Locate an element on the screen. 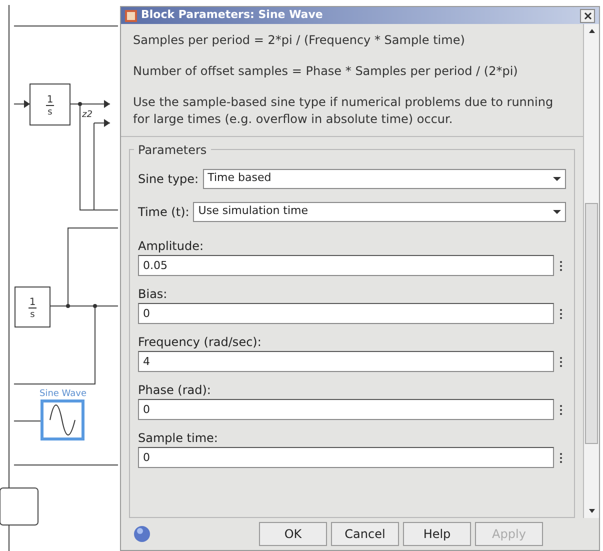 The width and height of the screenshot is (603, 551). input-field: 4 is located at coordinates (346, 361).